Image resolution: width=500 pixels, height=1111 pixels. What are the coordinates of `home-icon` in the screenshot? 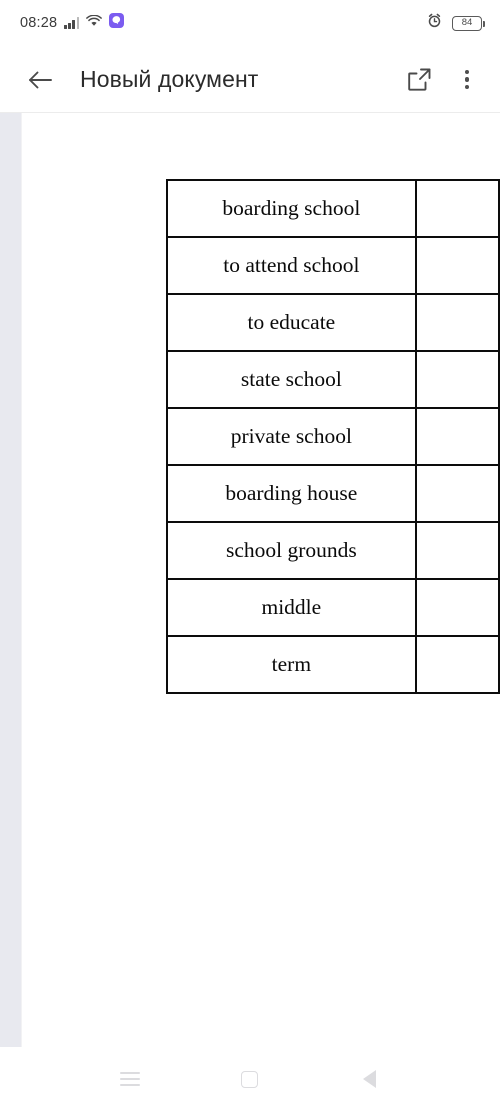 It's located at (249, 1079).